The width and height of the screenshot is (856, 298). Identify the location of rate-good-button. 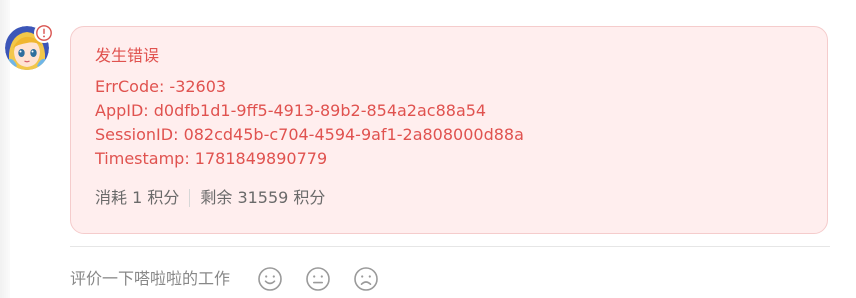
(270, 279).